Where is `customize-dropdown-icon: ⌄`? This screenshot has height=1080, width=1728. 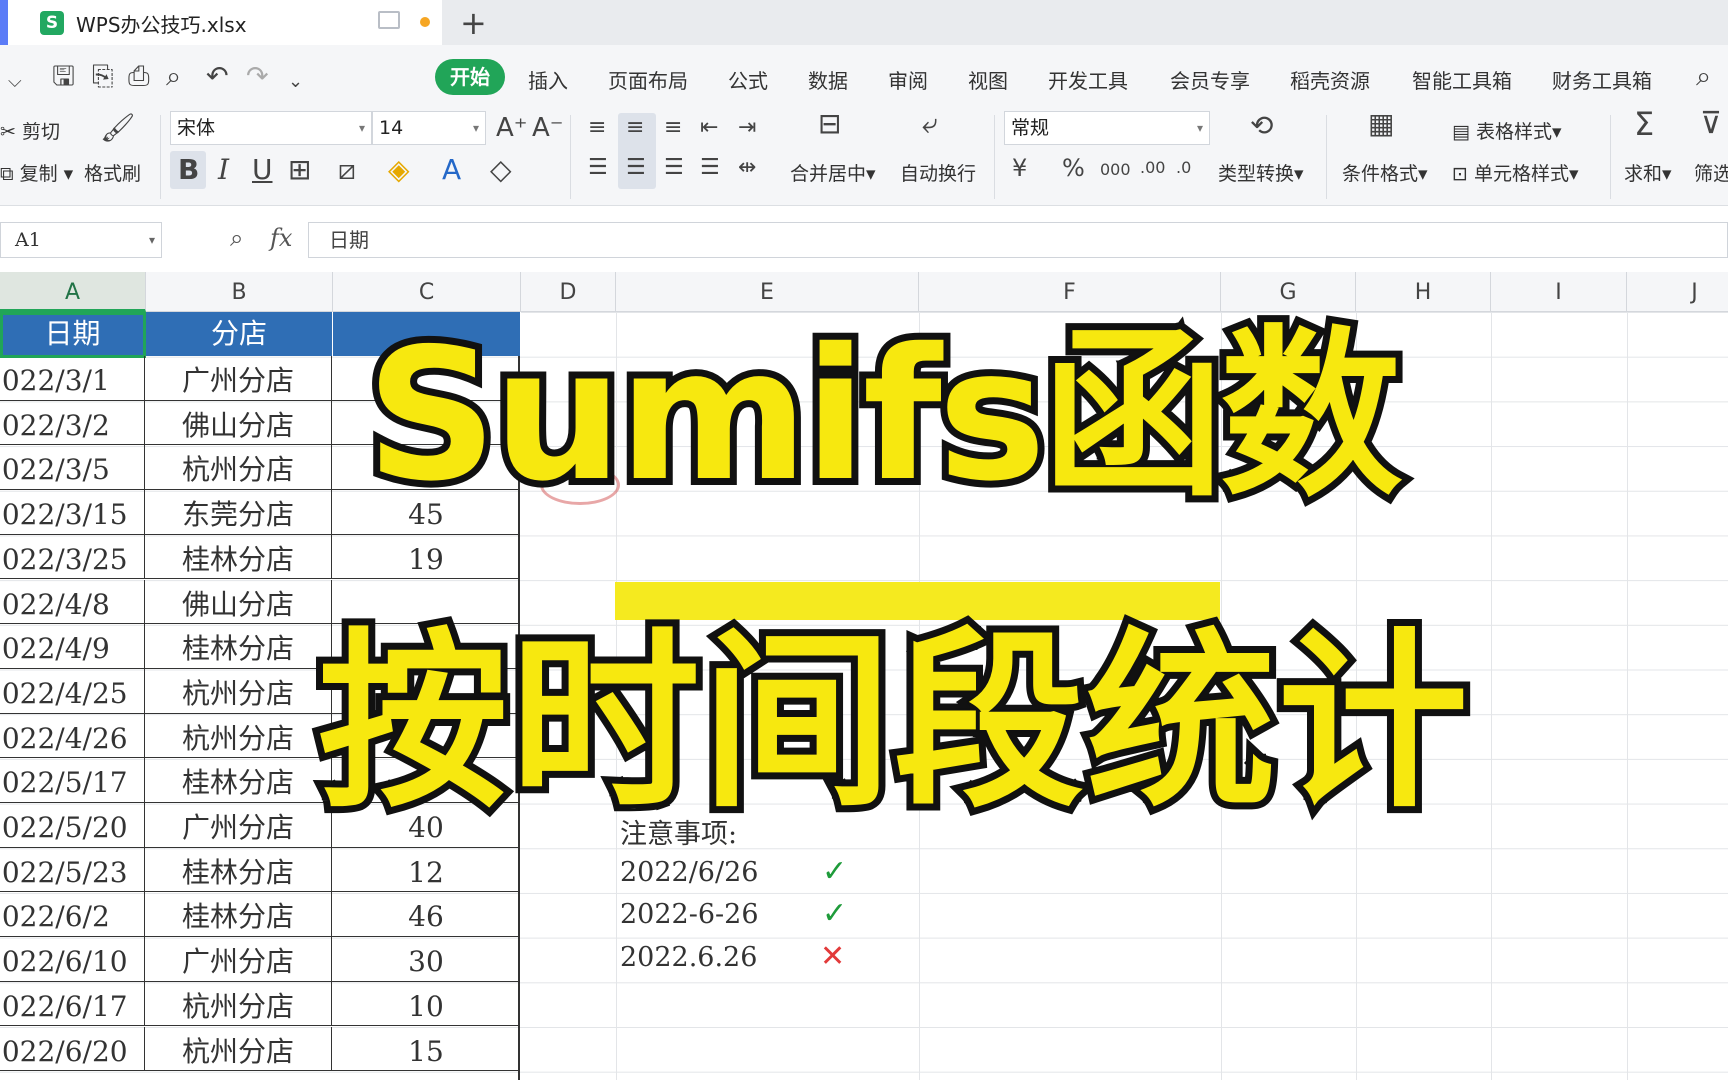
customize-dropdown-icon: ⌄ is located at coordinates (295, 82).